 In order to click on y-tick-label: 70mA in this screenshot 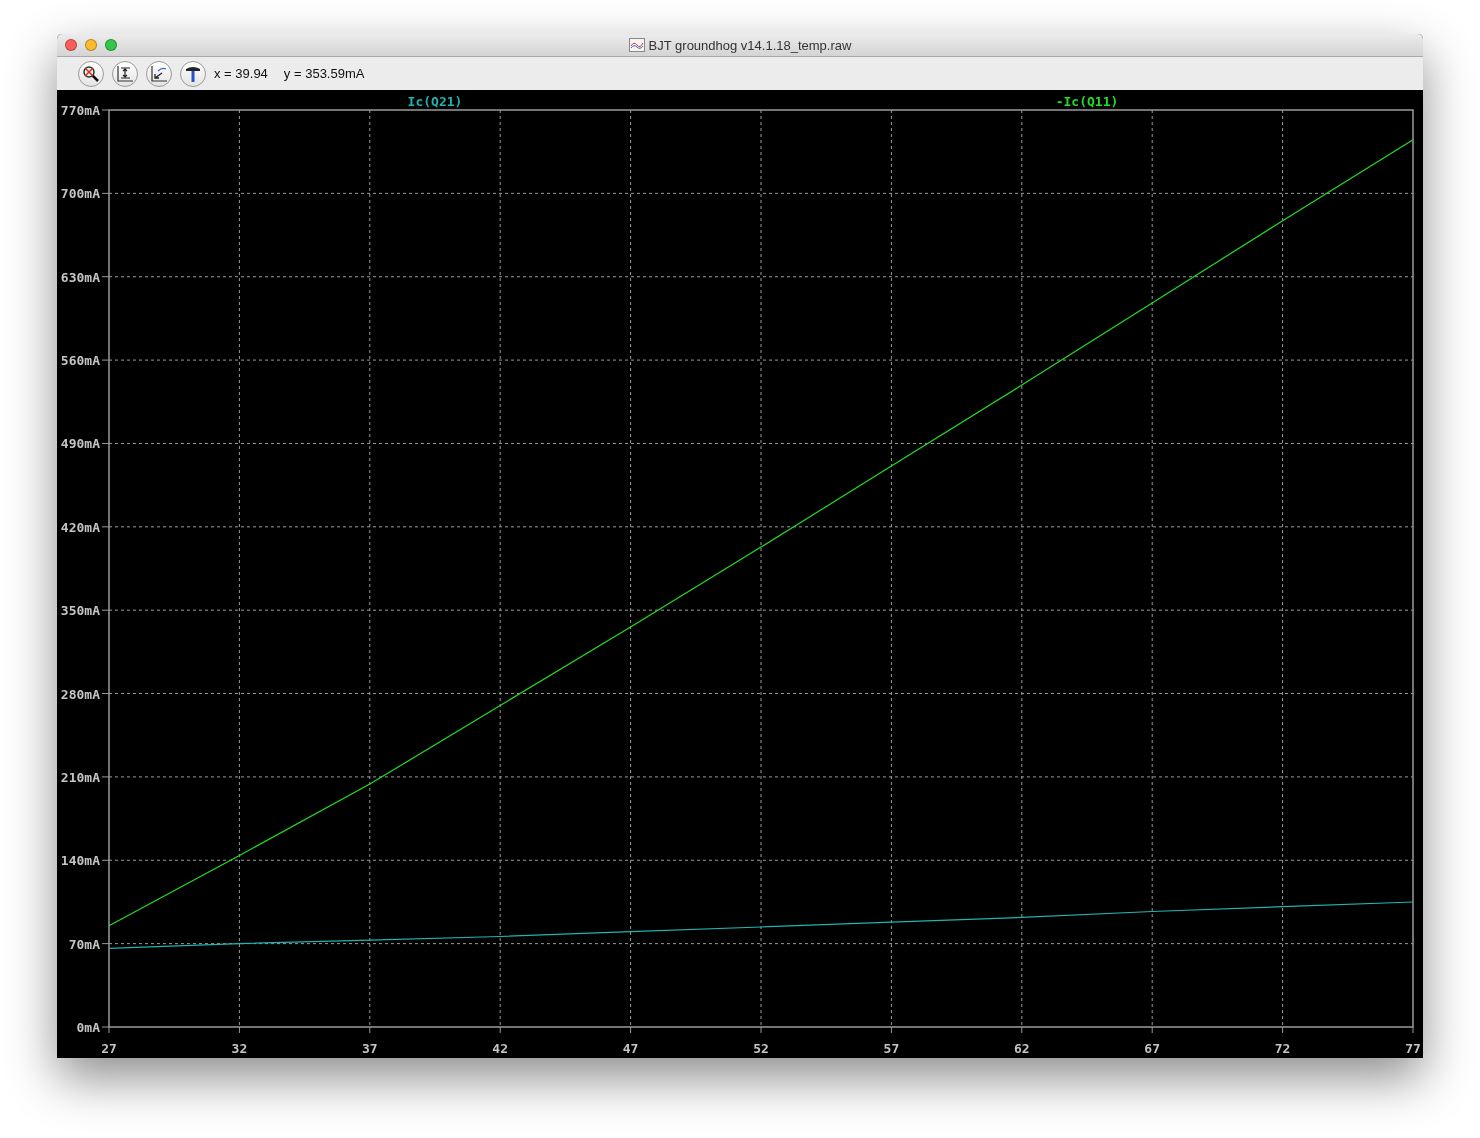, I will do `click(84, 944)`.